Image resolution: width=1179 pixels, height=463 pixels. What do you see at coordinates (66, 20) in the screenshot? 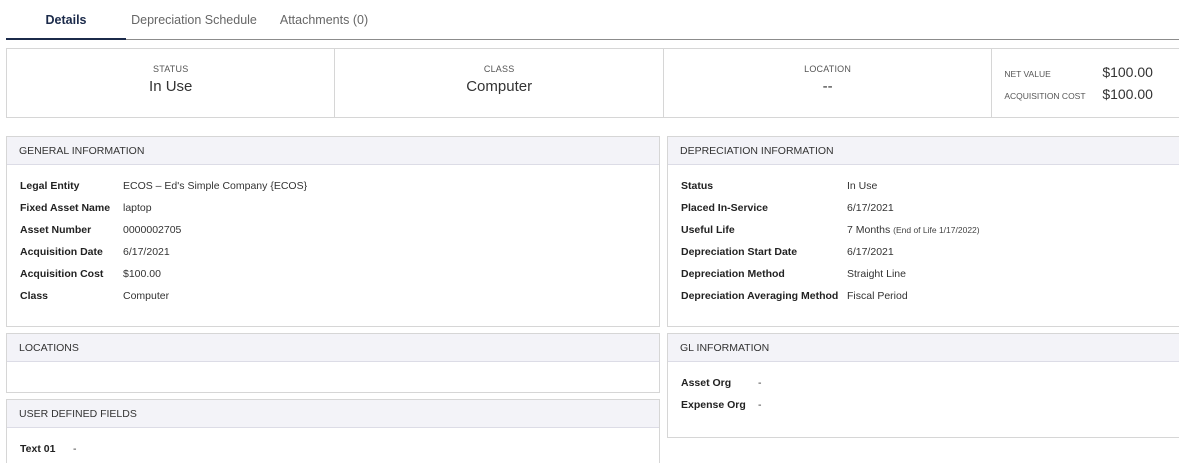
I see `tab-details: Details` at bounding box center [66, 20].